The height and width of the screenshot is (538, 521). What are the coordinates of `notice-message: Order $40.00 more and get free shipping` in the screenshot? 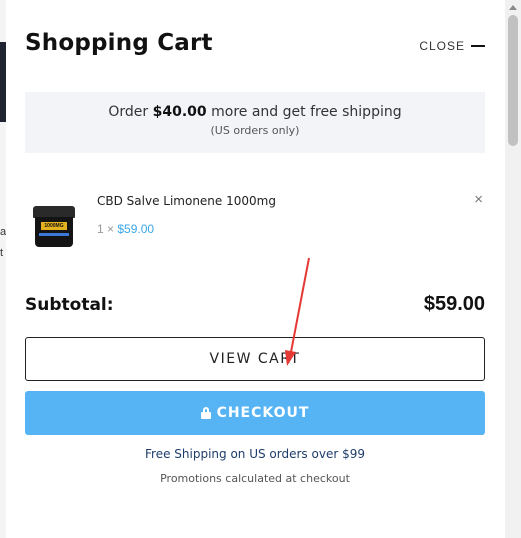 It's located at (255, 112).